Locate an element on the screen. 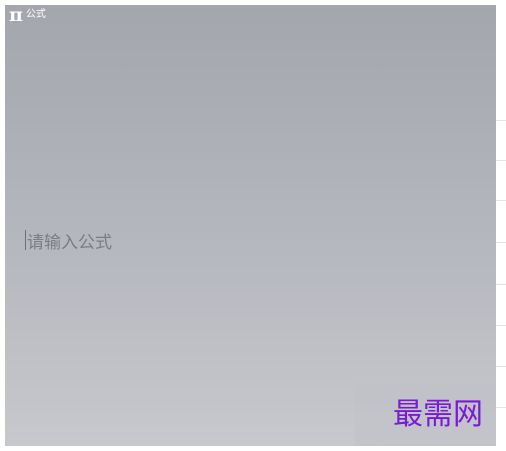 The width and height of the screenshot is (506, 451). text-caret is located at coordinates (25, 240).